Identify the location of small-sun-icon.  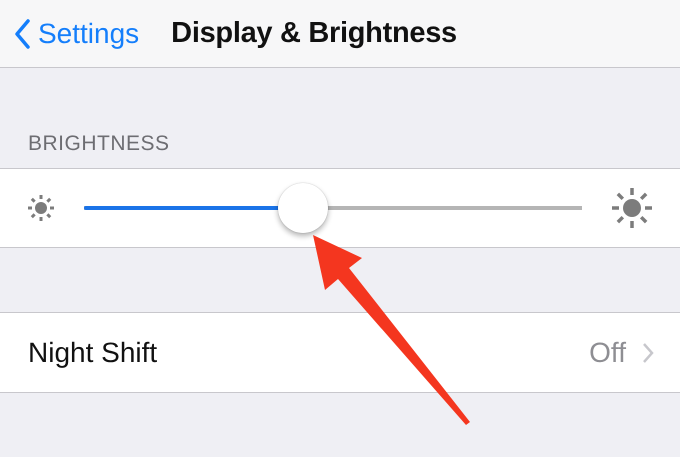
(41, 208).